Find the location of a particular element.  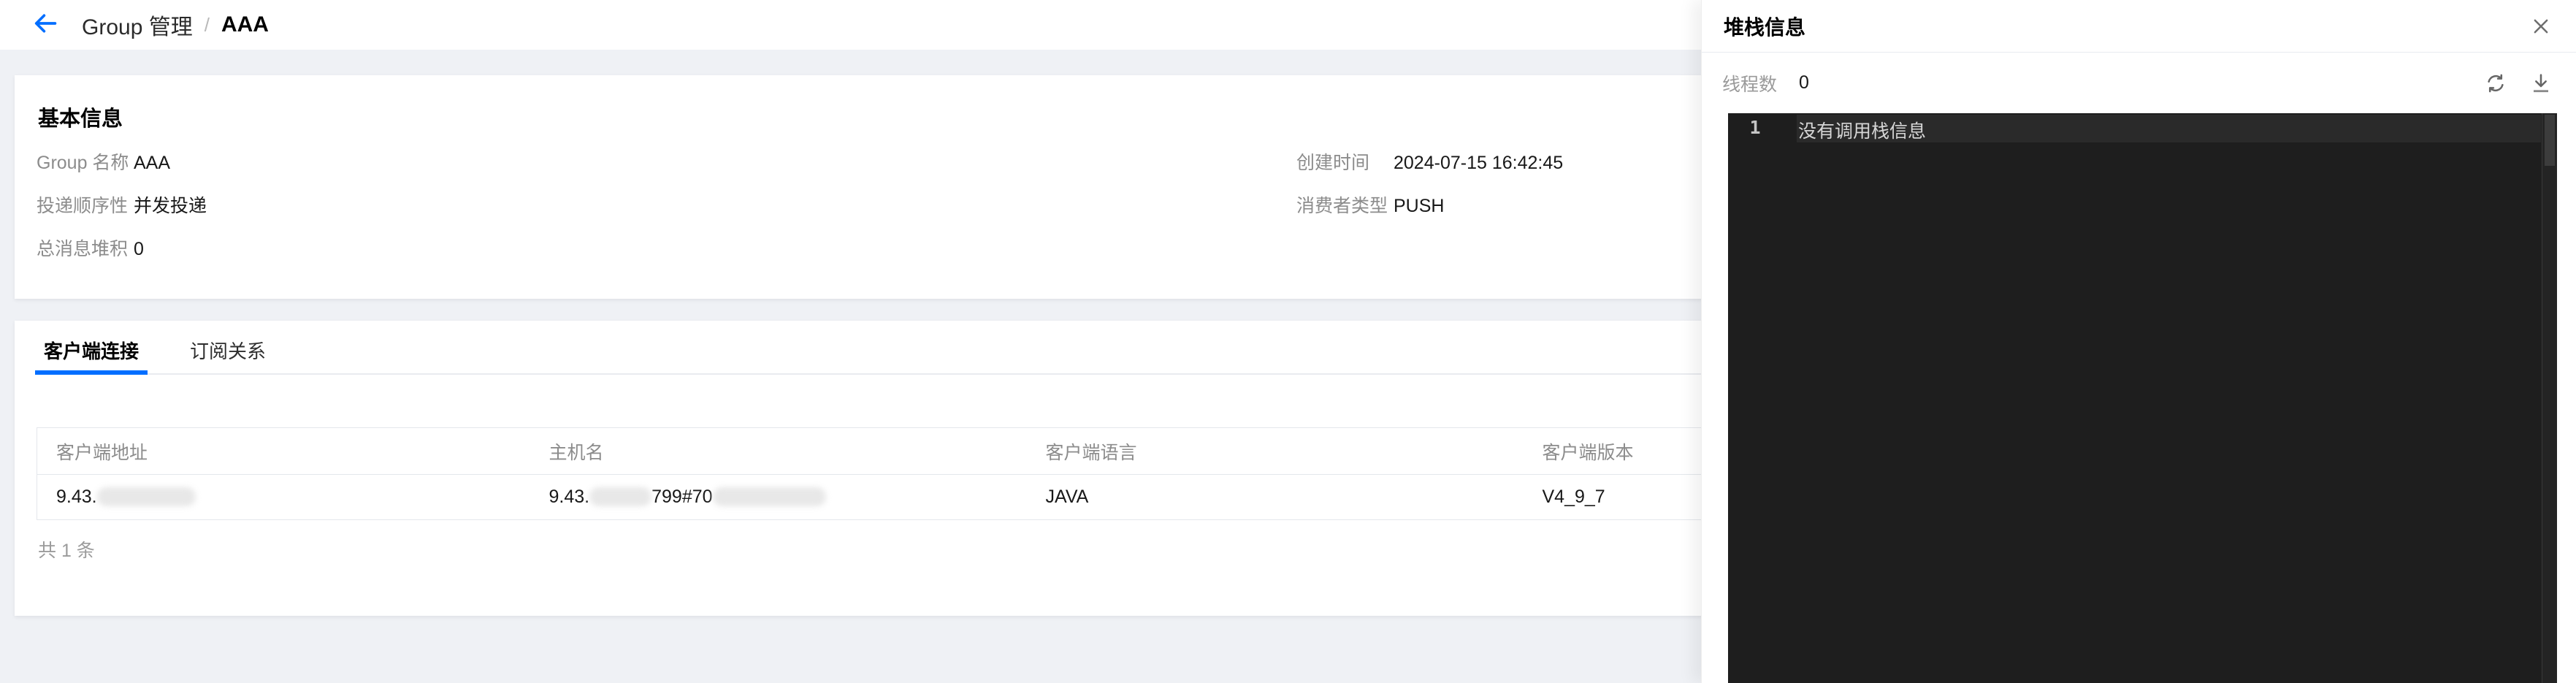

drawer-toolbar: 线程数 0 is located at coordinates (2139, 83).